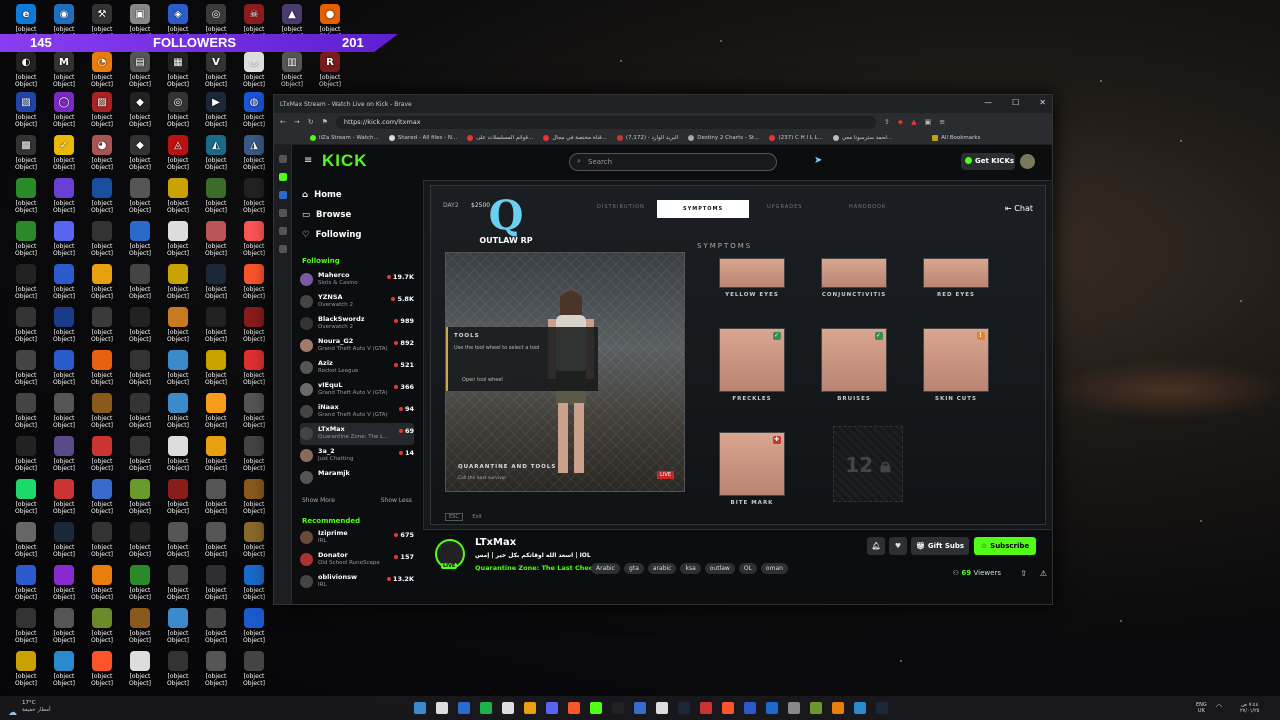 This screenshot has height=720, width=1280. I want to click on channel-row: BlackSwordz Overwatch 2 989, so click(357, 324).